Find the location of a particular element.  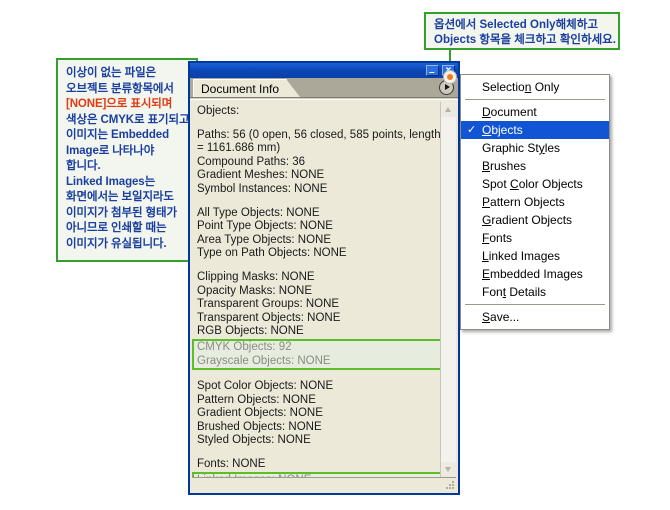

check-icon: ✓ is located at coordinates (472, 130).